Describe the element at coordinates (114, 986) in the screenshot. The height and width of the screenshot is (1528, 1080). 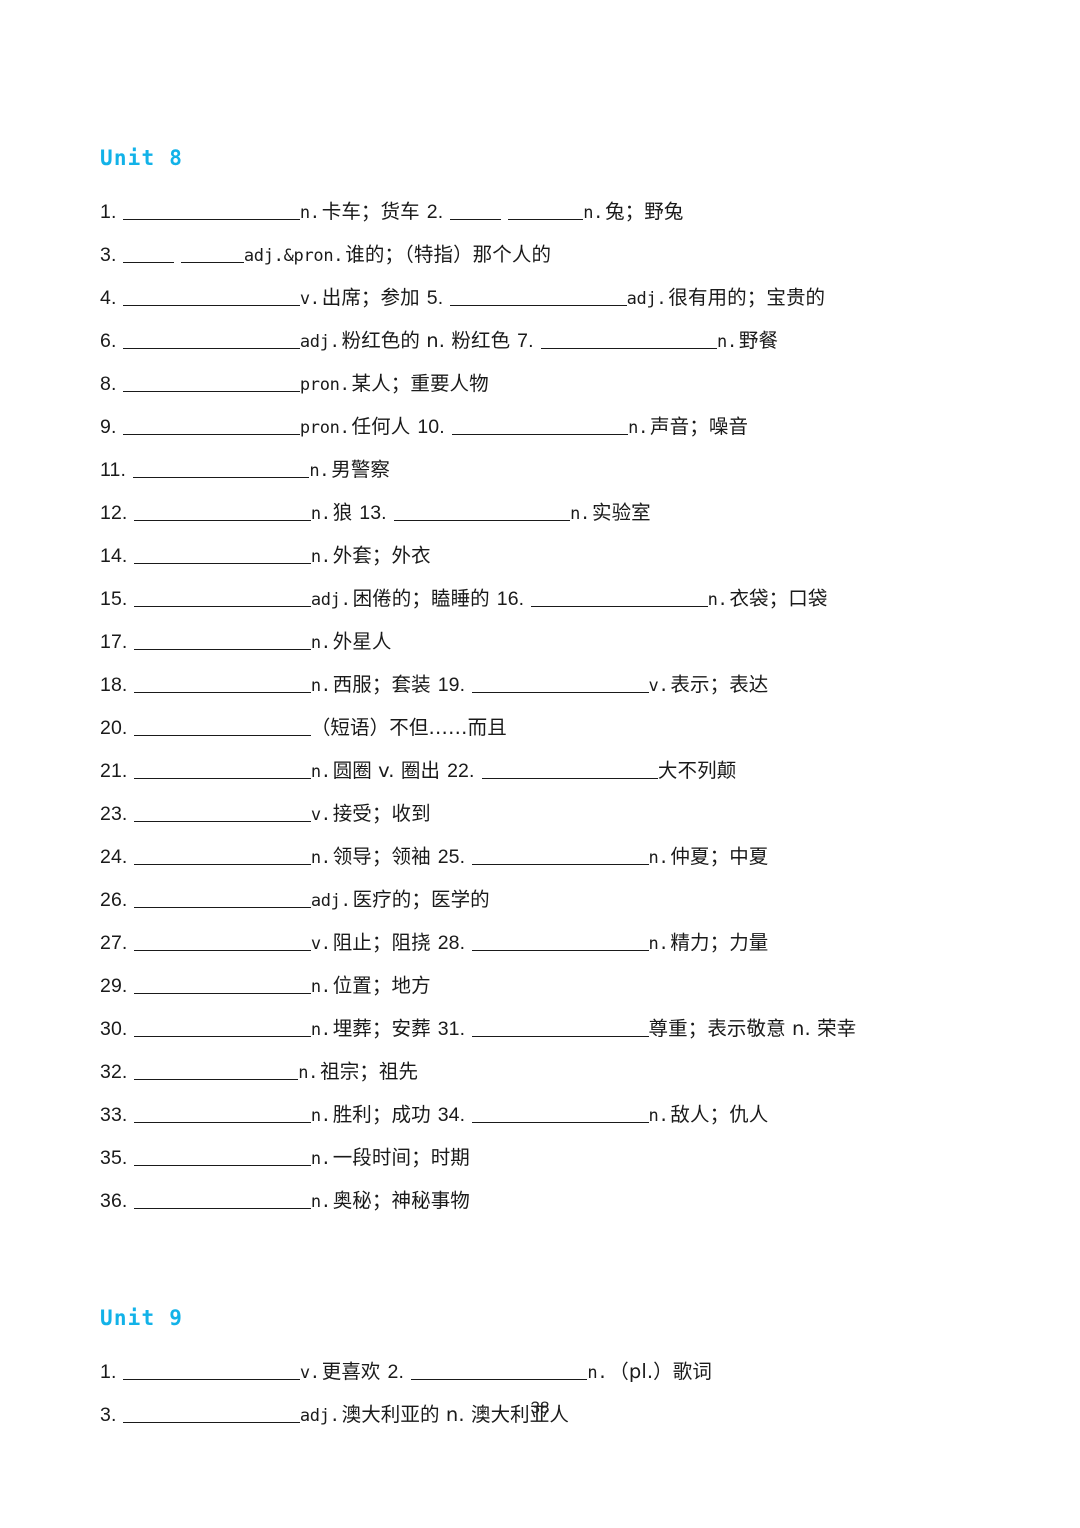
I see `entry-number: 29.` at that location.